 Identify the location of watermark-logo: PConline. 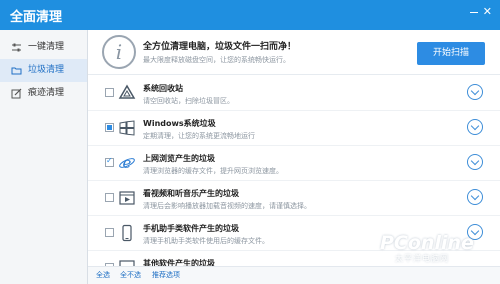
(427, 243).